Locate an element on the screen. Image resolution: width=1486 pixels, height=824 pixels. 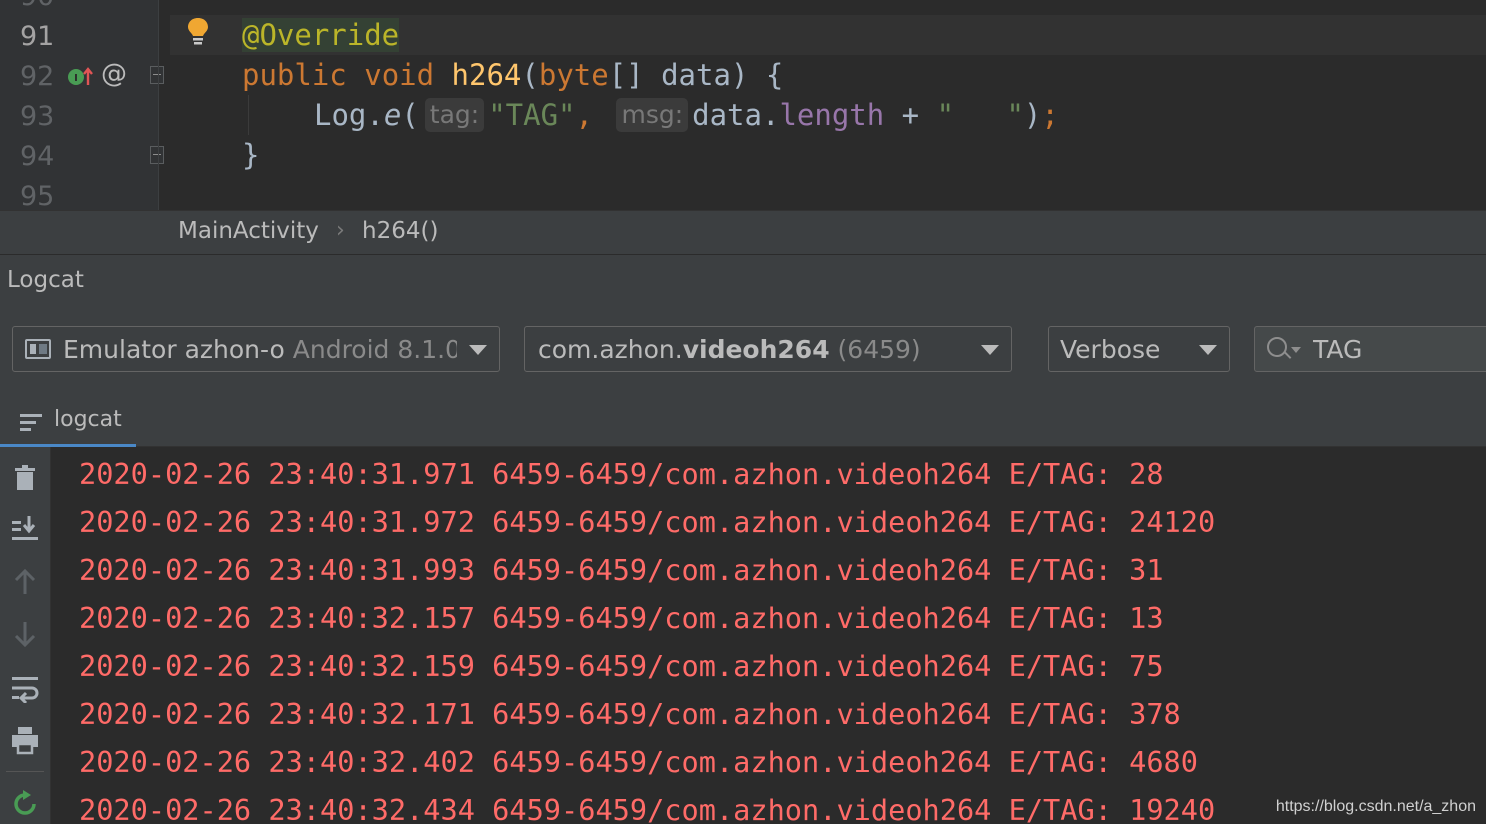
string-literal: " " is located at coordinates (980, 115).